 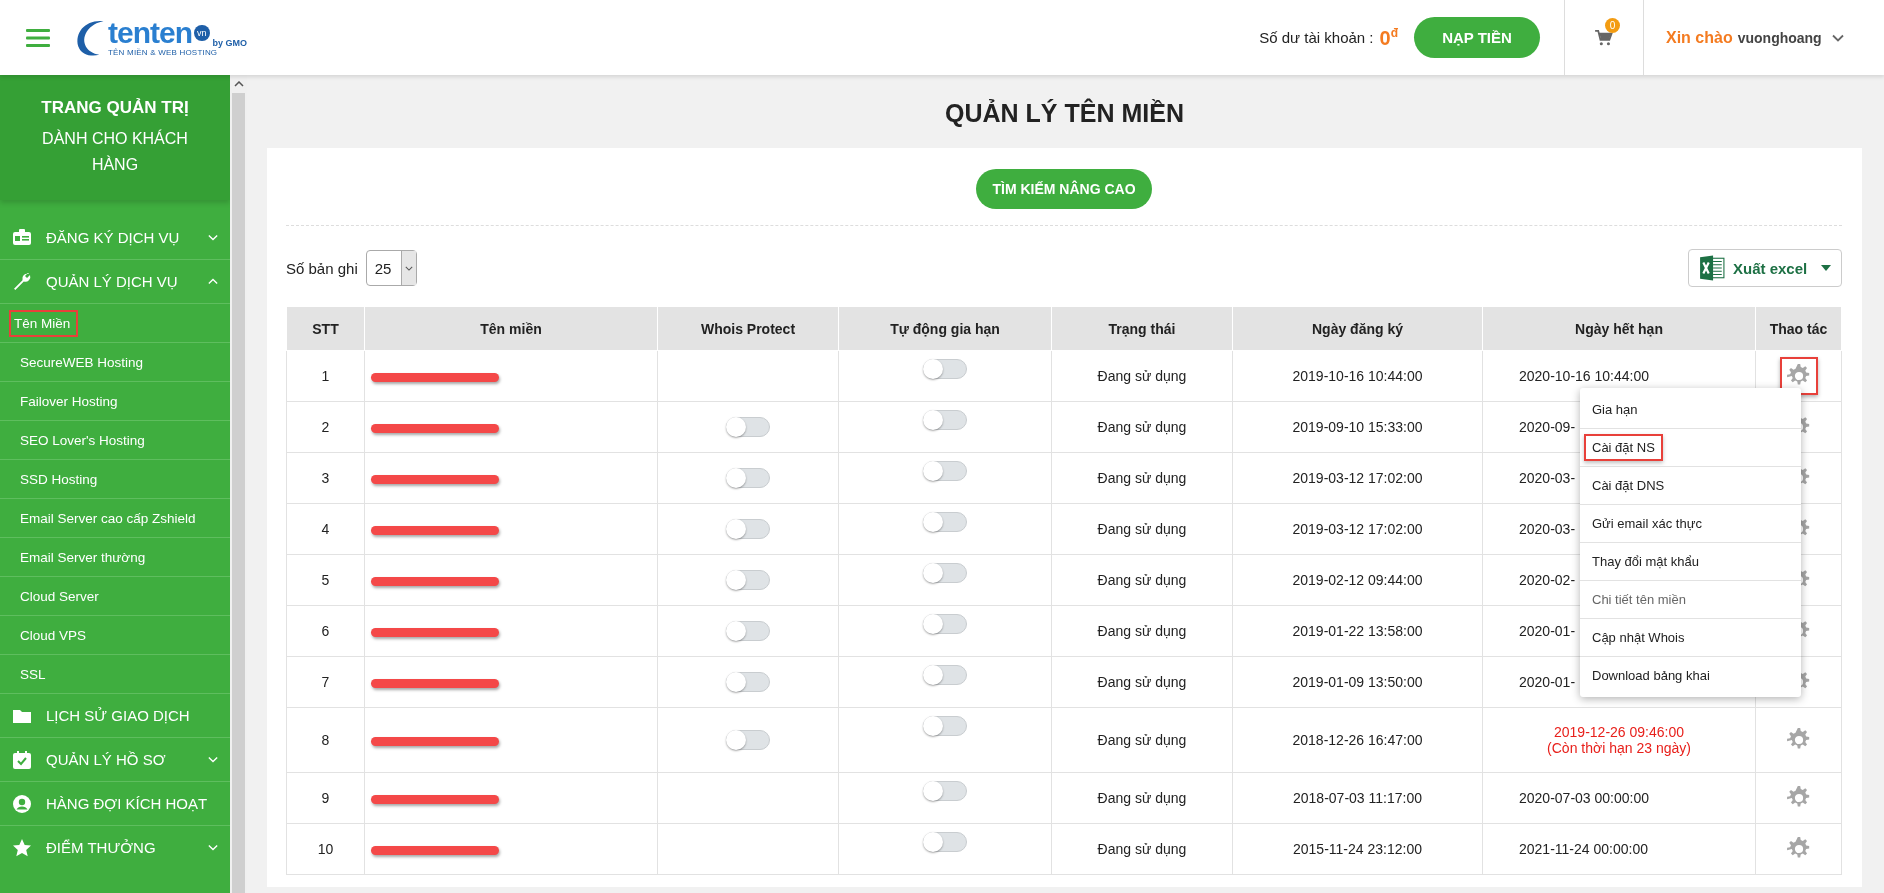 What do you see at coordinates (115, 715) in the screenshot?
I see `sidebar-item: LỊCH SỬ GIAO DỊCH` at bounding box center [115, 715].